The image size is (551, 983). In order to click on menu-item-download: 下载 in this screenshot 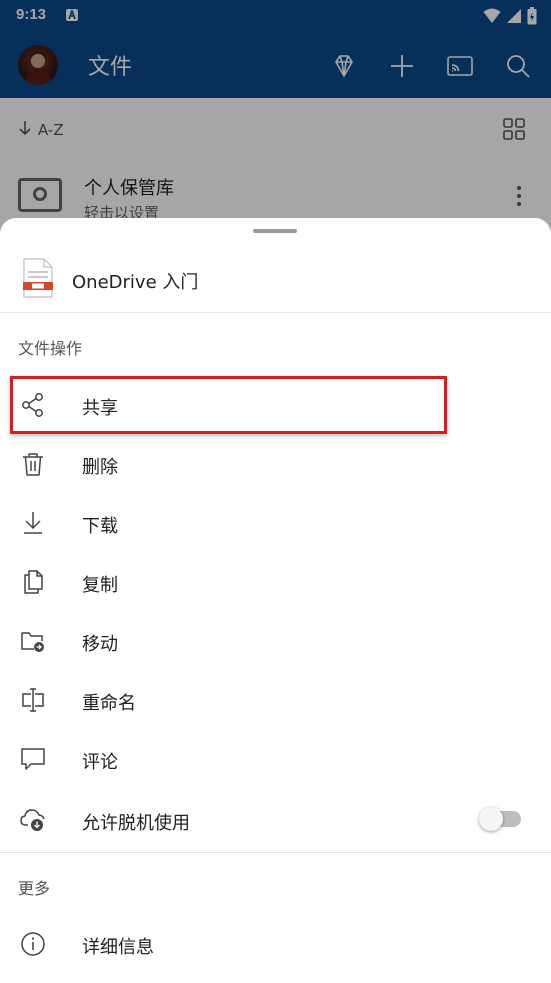, I will do `click(275, 524)`.